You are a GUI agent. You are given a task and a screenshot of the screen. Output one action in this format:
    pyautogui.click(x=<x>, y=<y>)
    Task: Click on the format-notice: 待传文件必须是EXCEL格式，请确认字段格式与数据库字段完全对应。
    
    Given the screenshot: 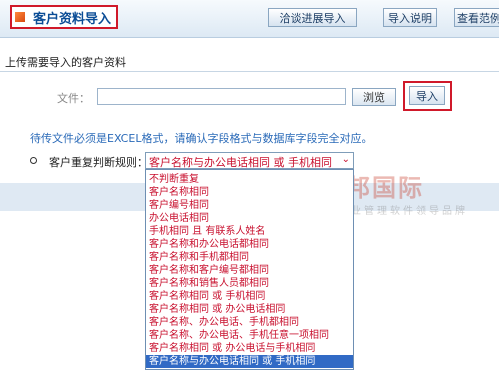 What is the action you would take?
    pyautogui.click(x=201, y=138)
    